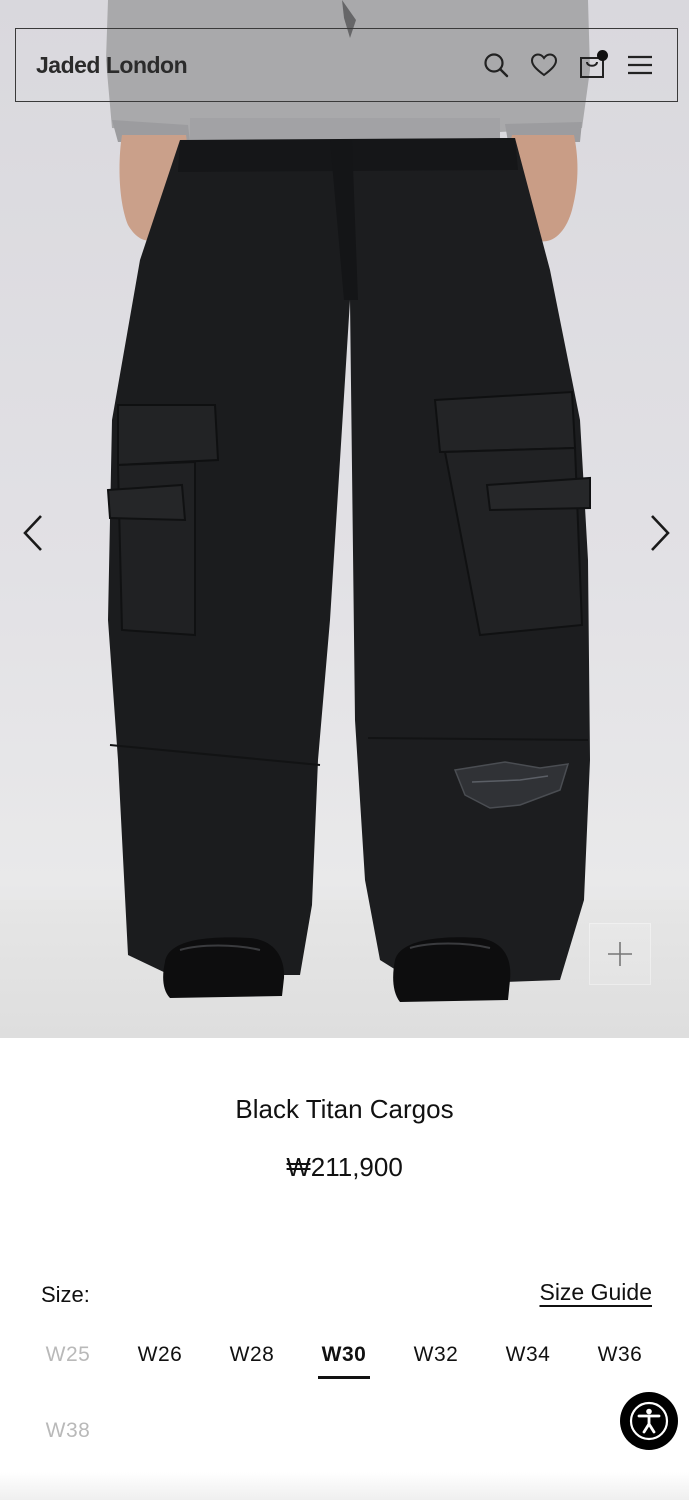 This screenshot has width=689, height=1500. What do you see at coordinates (568, 65) in the screenshot?
I see `header-actions` at bounding box center [568, 65].